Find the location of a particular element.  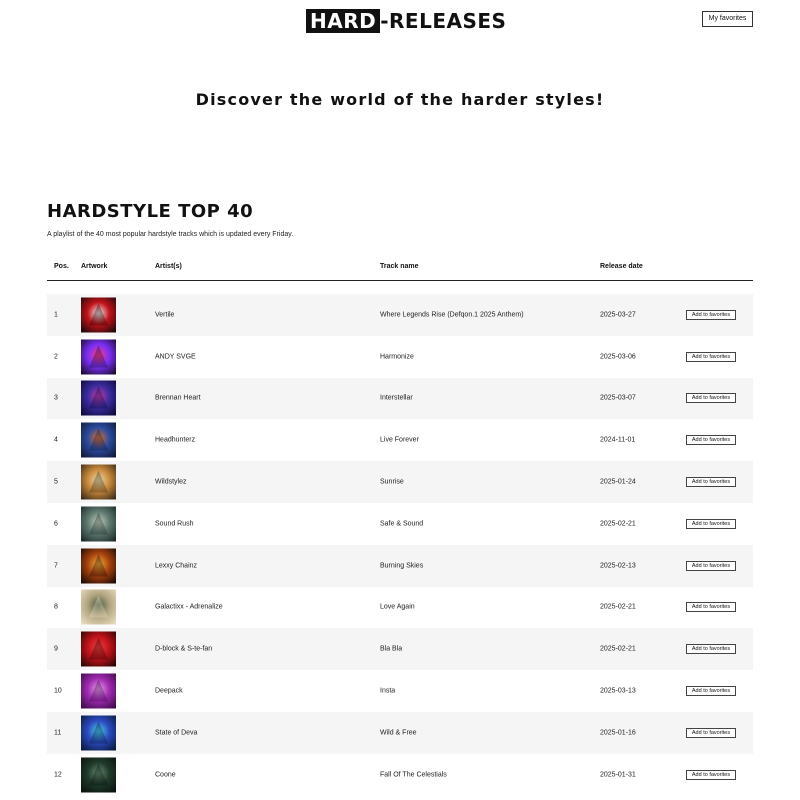

logo-text: -RELEASES is located at coordinates (443, 21).